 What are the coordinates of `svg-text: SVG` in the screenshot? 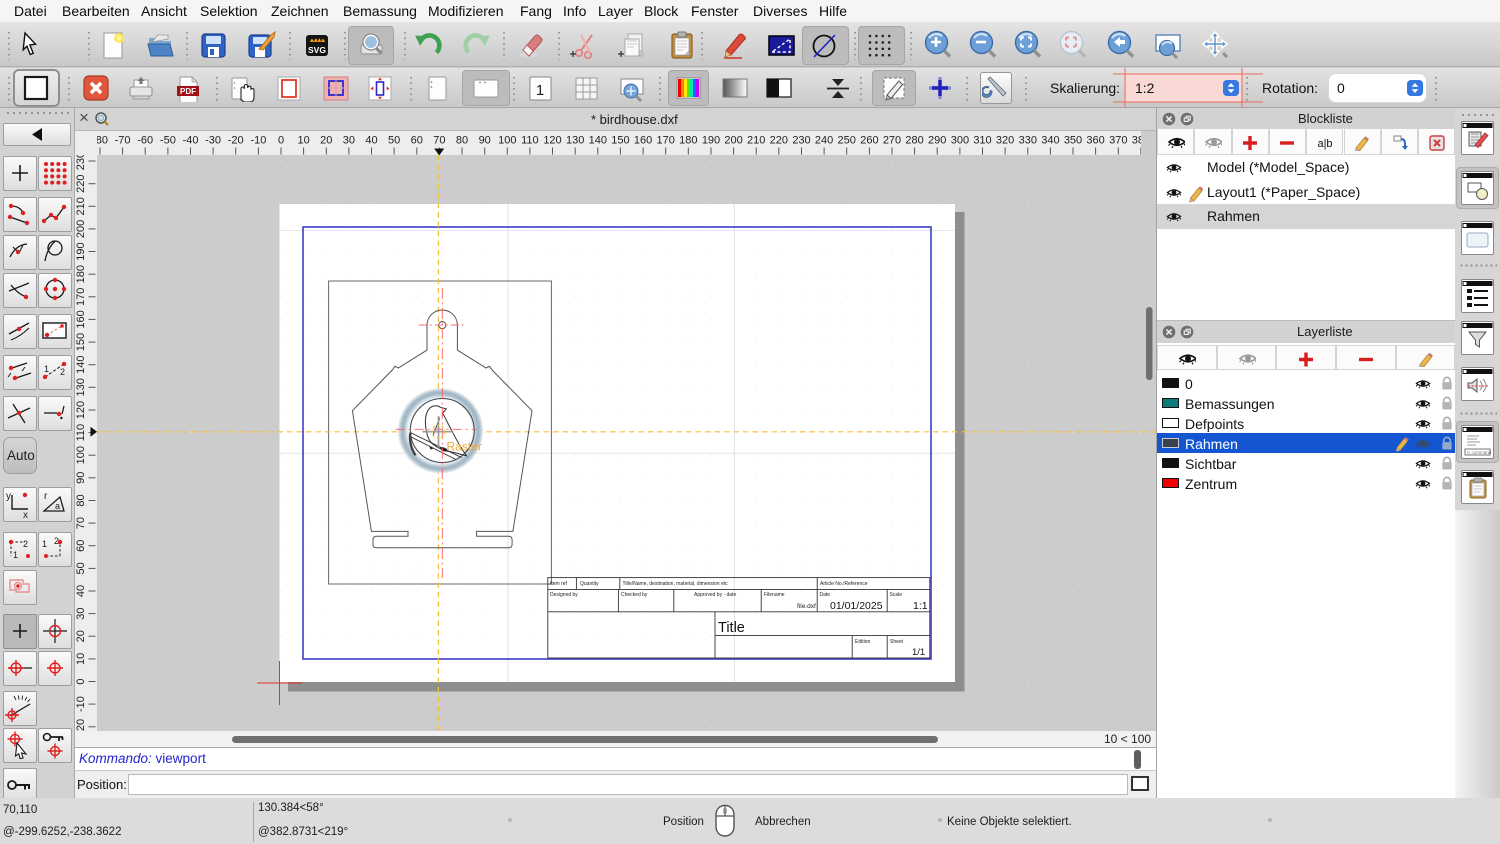 It's located at (317, 50).